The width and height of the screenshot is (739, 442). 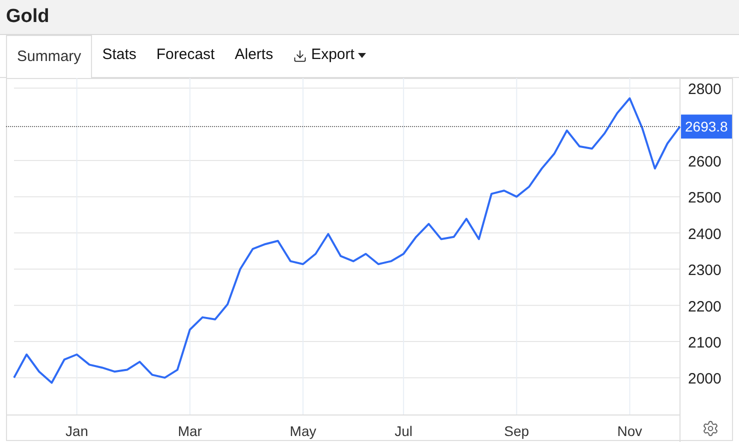 I want to click on y-axis-label: 2100, so click(x=705, y=343).